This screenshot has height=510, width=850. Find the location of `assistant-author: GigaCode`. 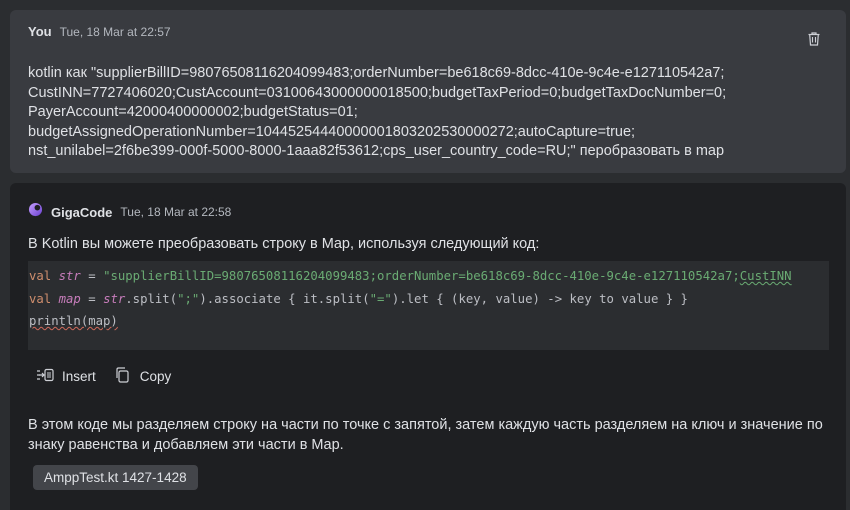

assistant-author: GigaCode is located at coordinates (82, 212).